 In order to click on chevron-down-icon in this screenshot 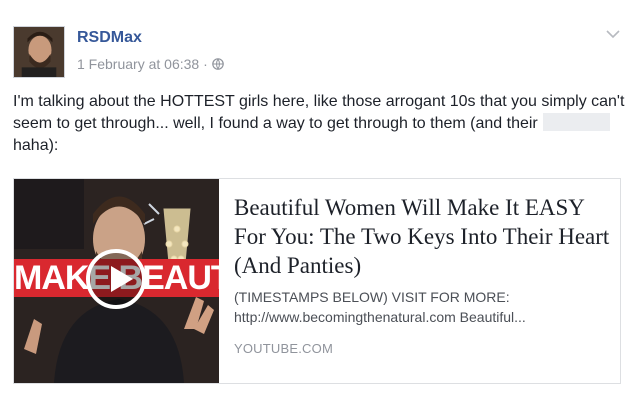, I will do `click(613, 34)`.